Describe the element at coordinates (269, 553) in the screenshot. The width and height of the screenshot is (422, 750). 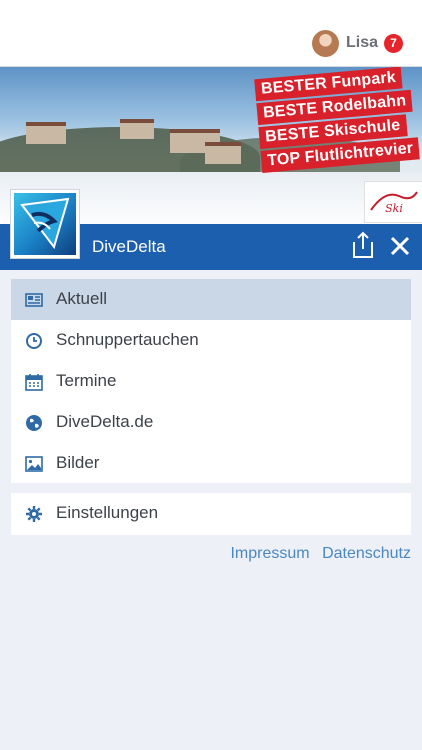
I see `impressum-link: Impressum` at that location.